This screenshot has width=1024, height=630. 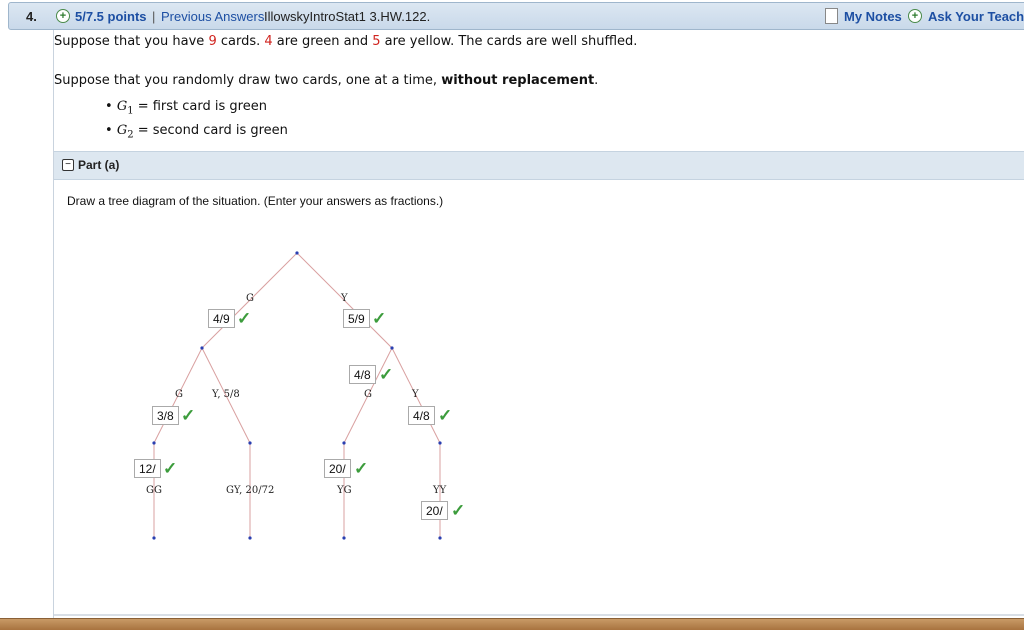 What do you see at coordinates (392, 348) in the screenshot?
I see `node-y` at bounding box center [392, 348].